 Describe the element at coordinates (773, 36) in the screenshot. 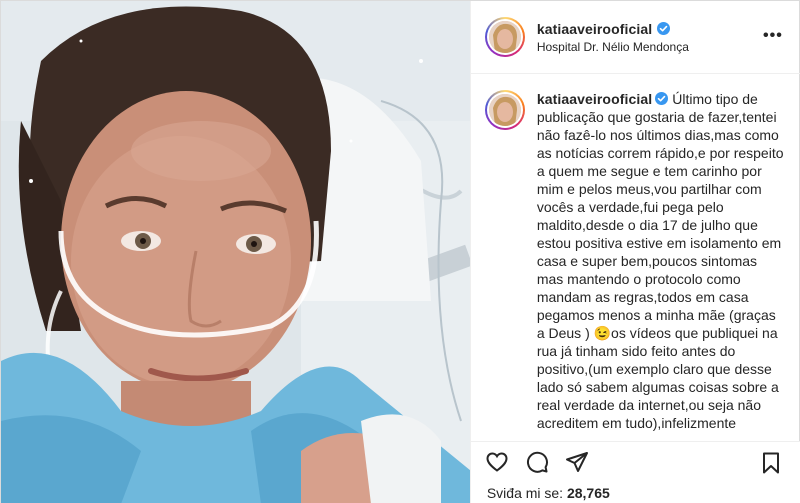

I see `more-options-icon: •••` at that location.